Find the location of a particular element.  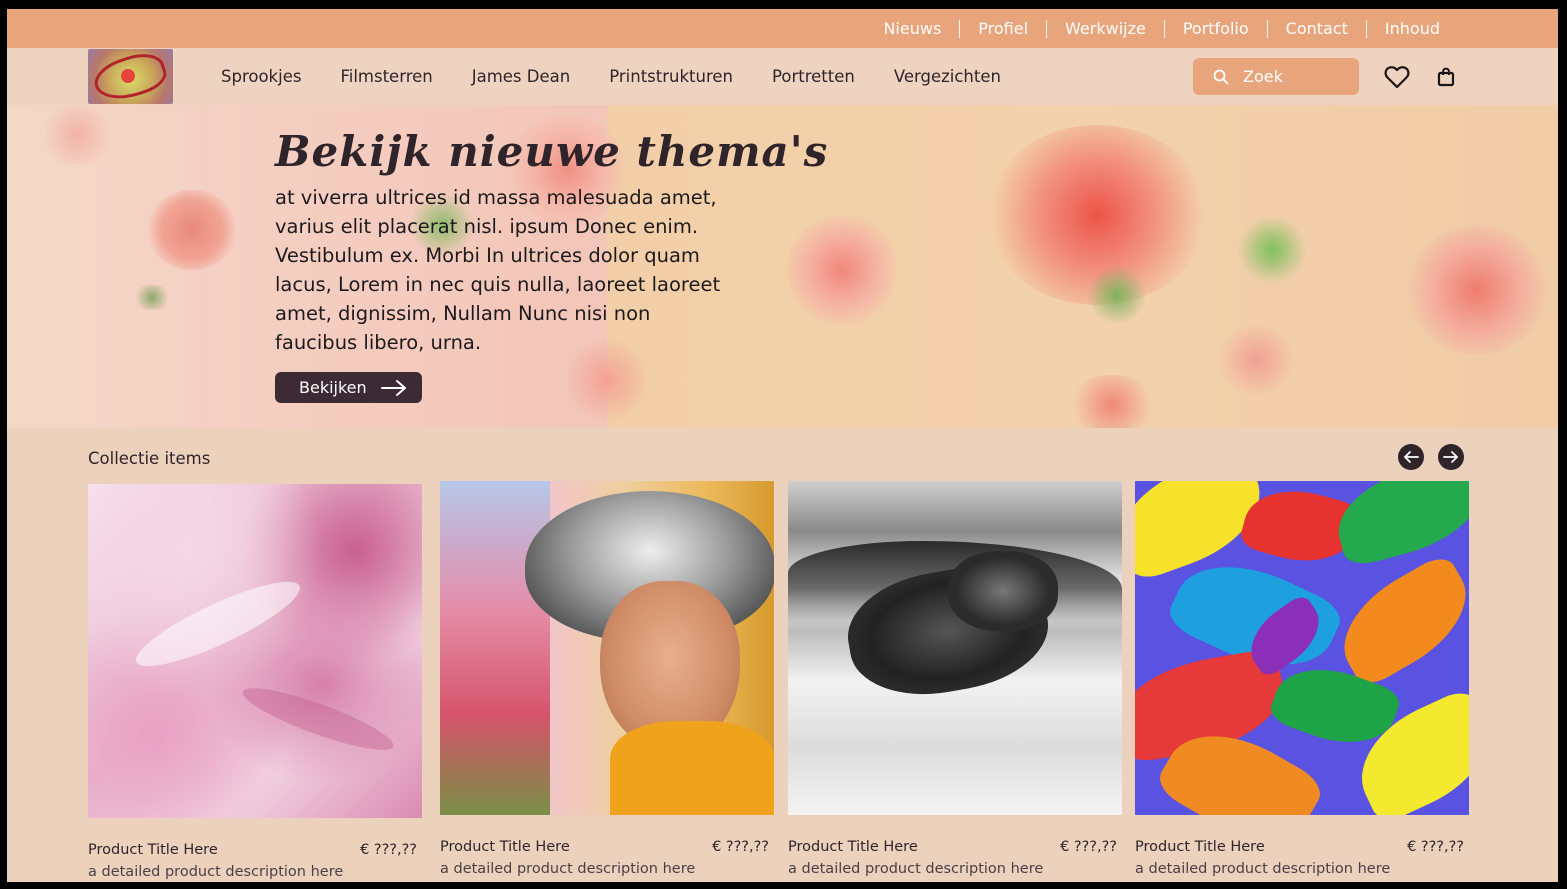

topnav-item-profiel: Profiel is located at coordinates (1003, 28).